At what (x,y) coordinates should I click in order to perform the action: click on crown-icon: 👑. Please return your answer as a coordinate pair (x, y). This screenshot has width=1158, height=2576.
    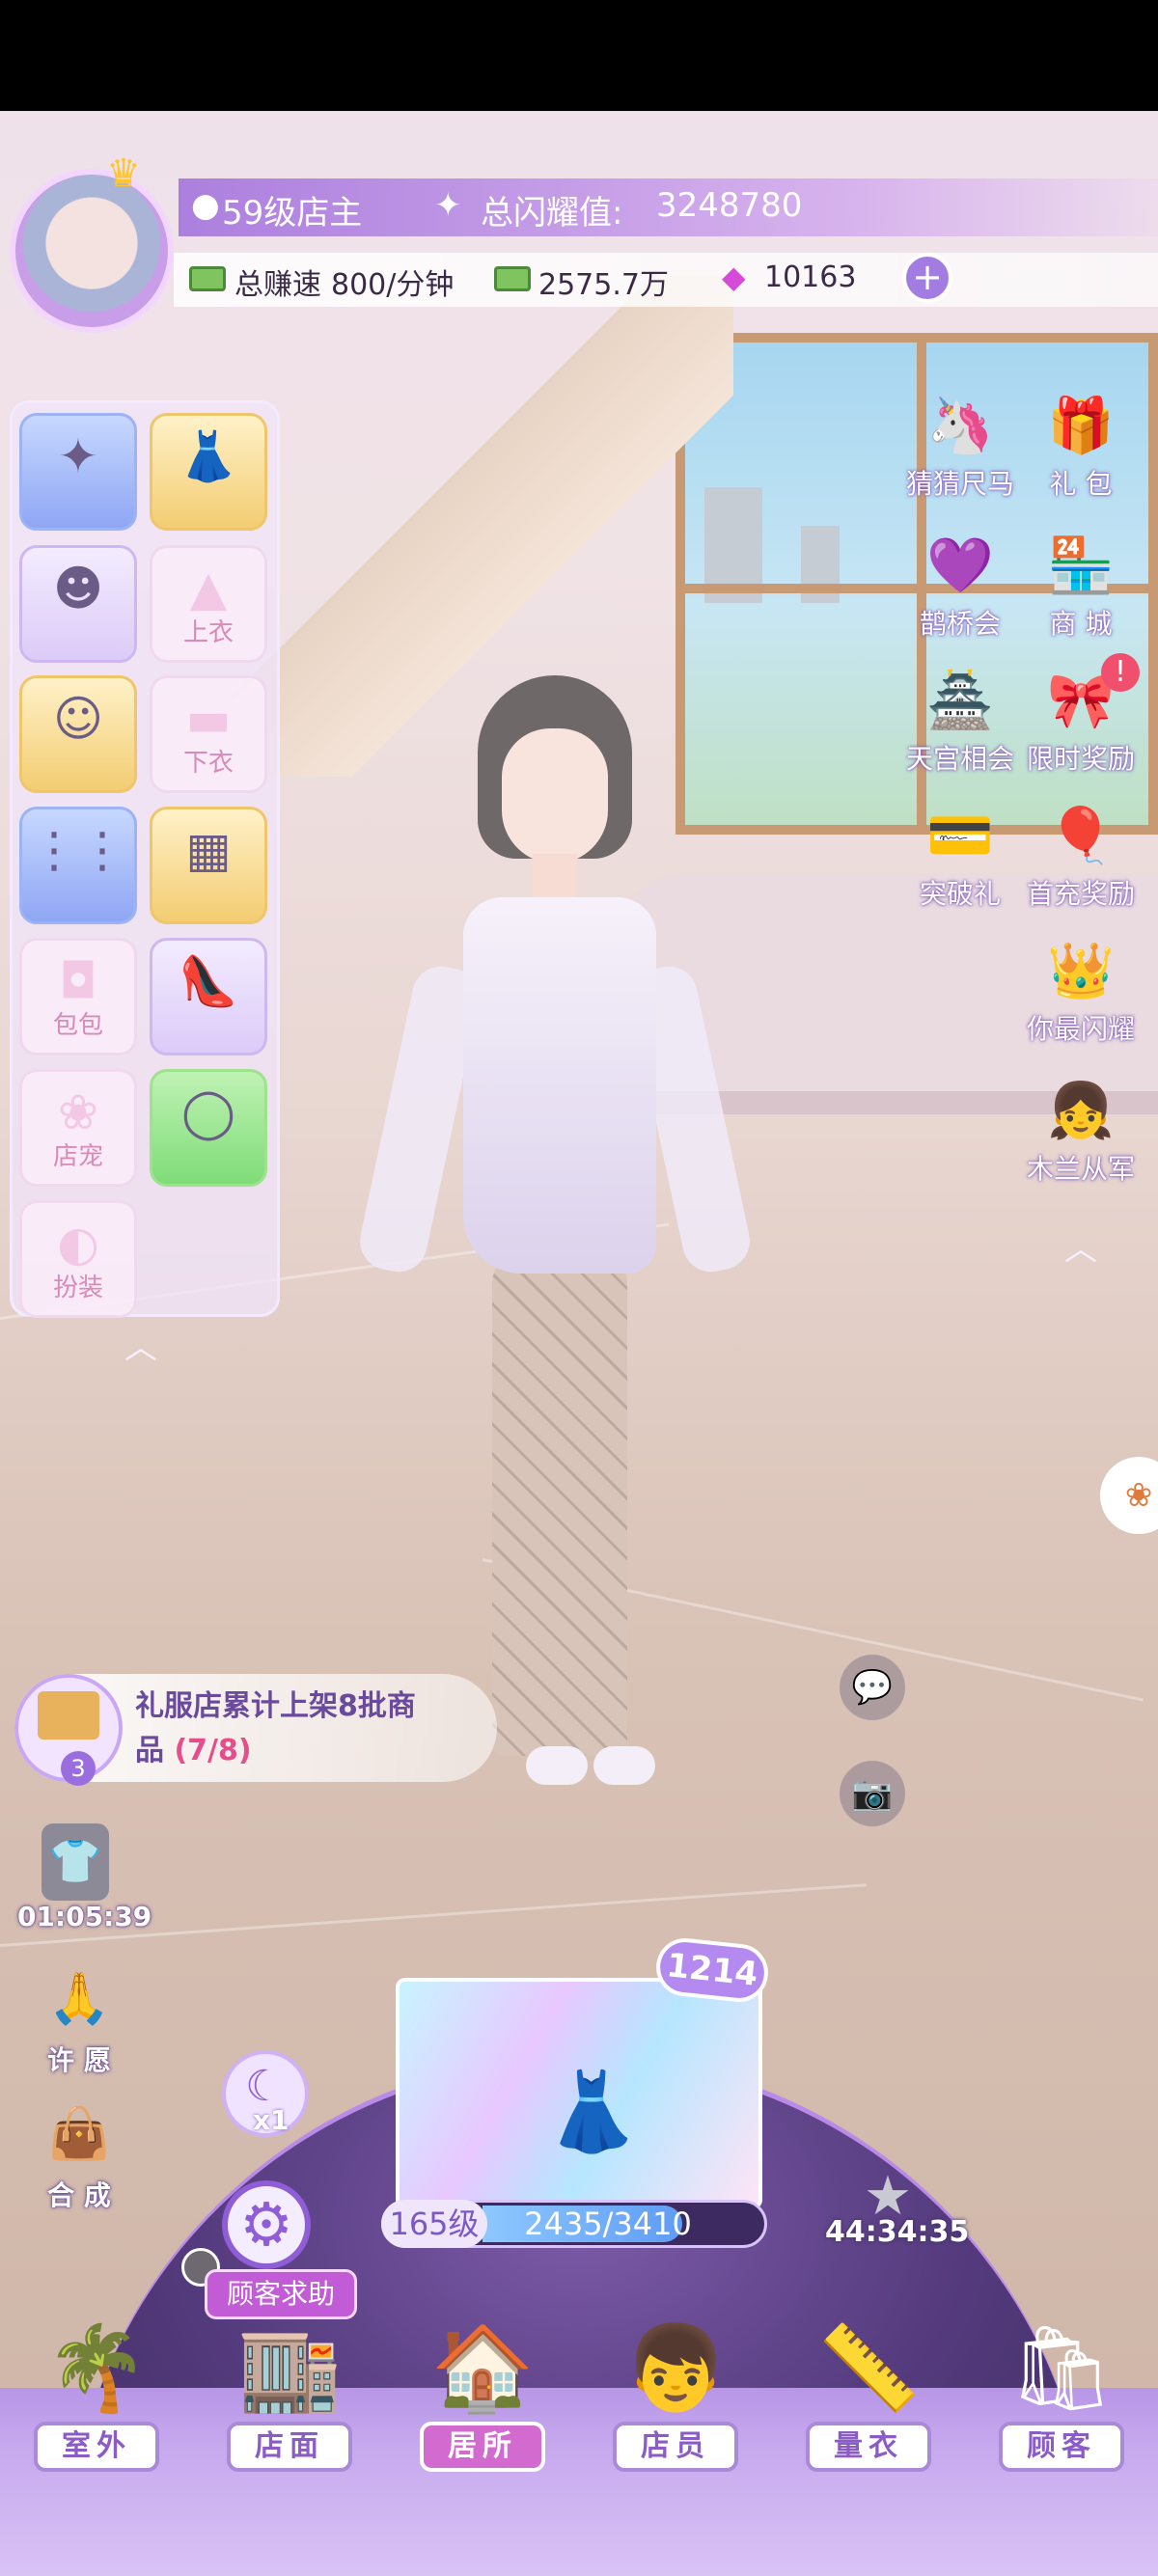
    Looking at the image, I should click on (1081, 971).